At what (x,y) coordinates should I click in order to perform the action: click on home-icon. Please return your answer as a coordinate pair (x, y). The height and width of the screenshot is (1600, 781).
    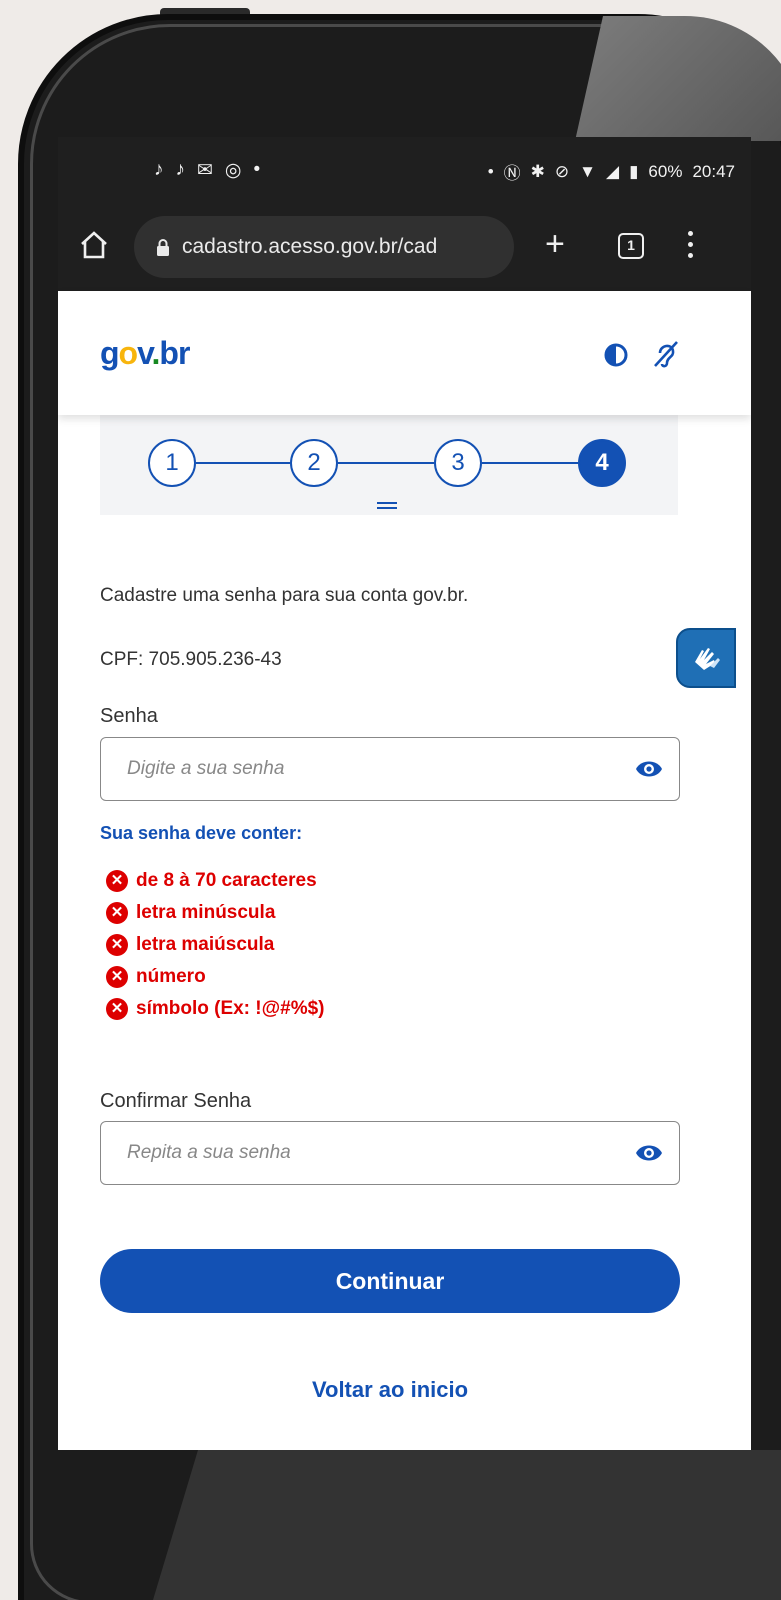
    Looking at the image, I should click on (94, 245).